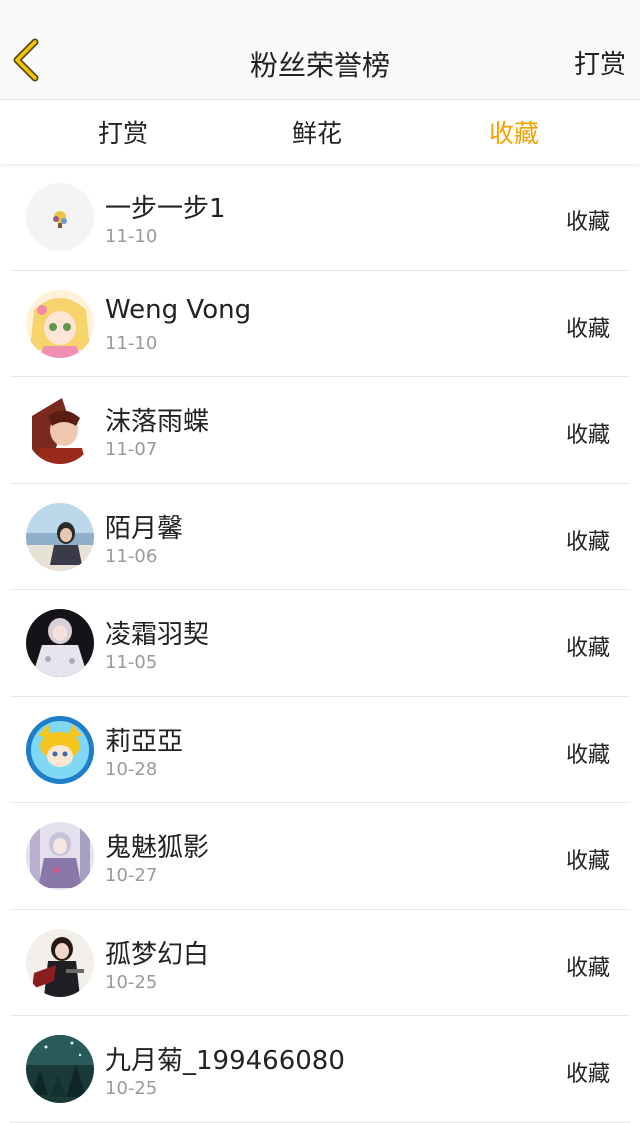  I want to click on date-label: 11-06, so click(131, 556).